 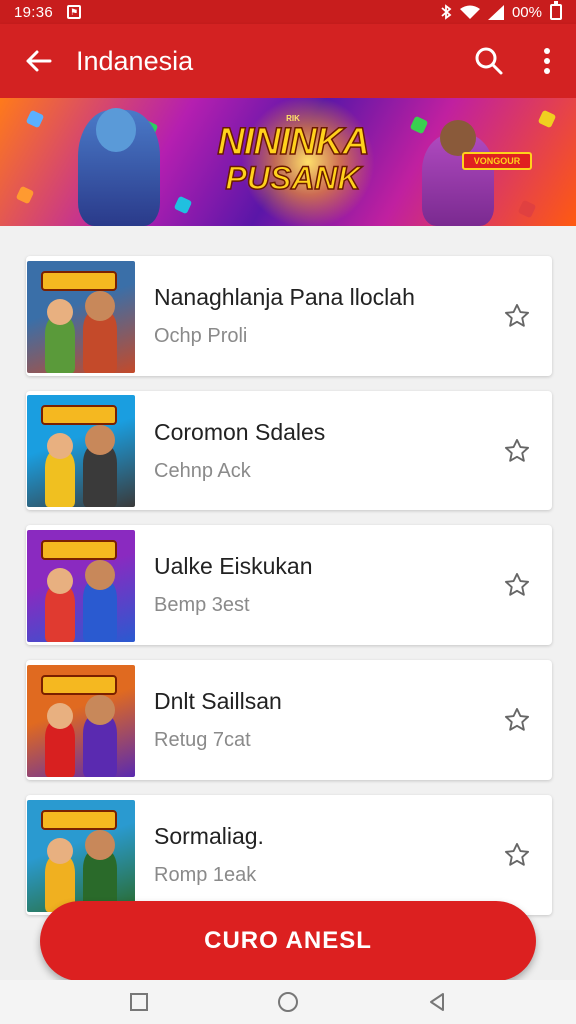 I want to click on list-item: Coromon Sdales Cehnp Ack, so click(x=289, y=450).